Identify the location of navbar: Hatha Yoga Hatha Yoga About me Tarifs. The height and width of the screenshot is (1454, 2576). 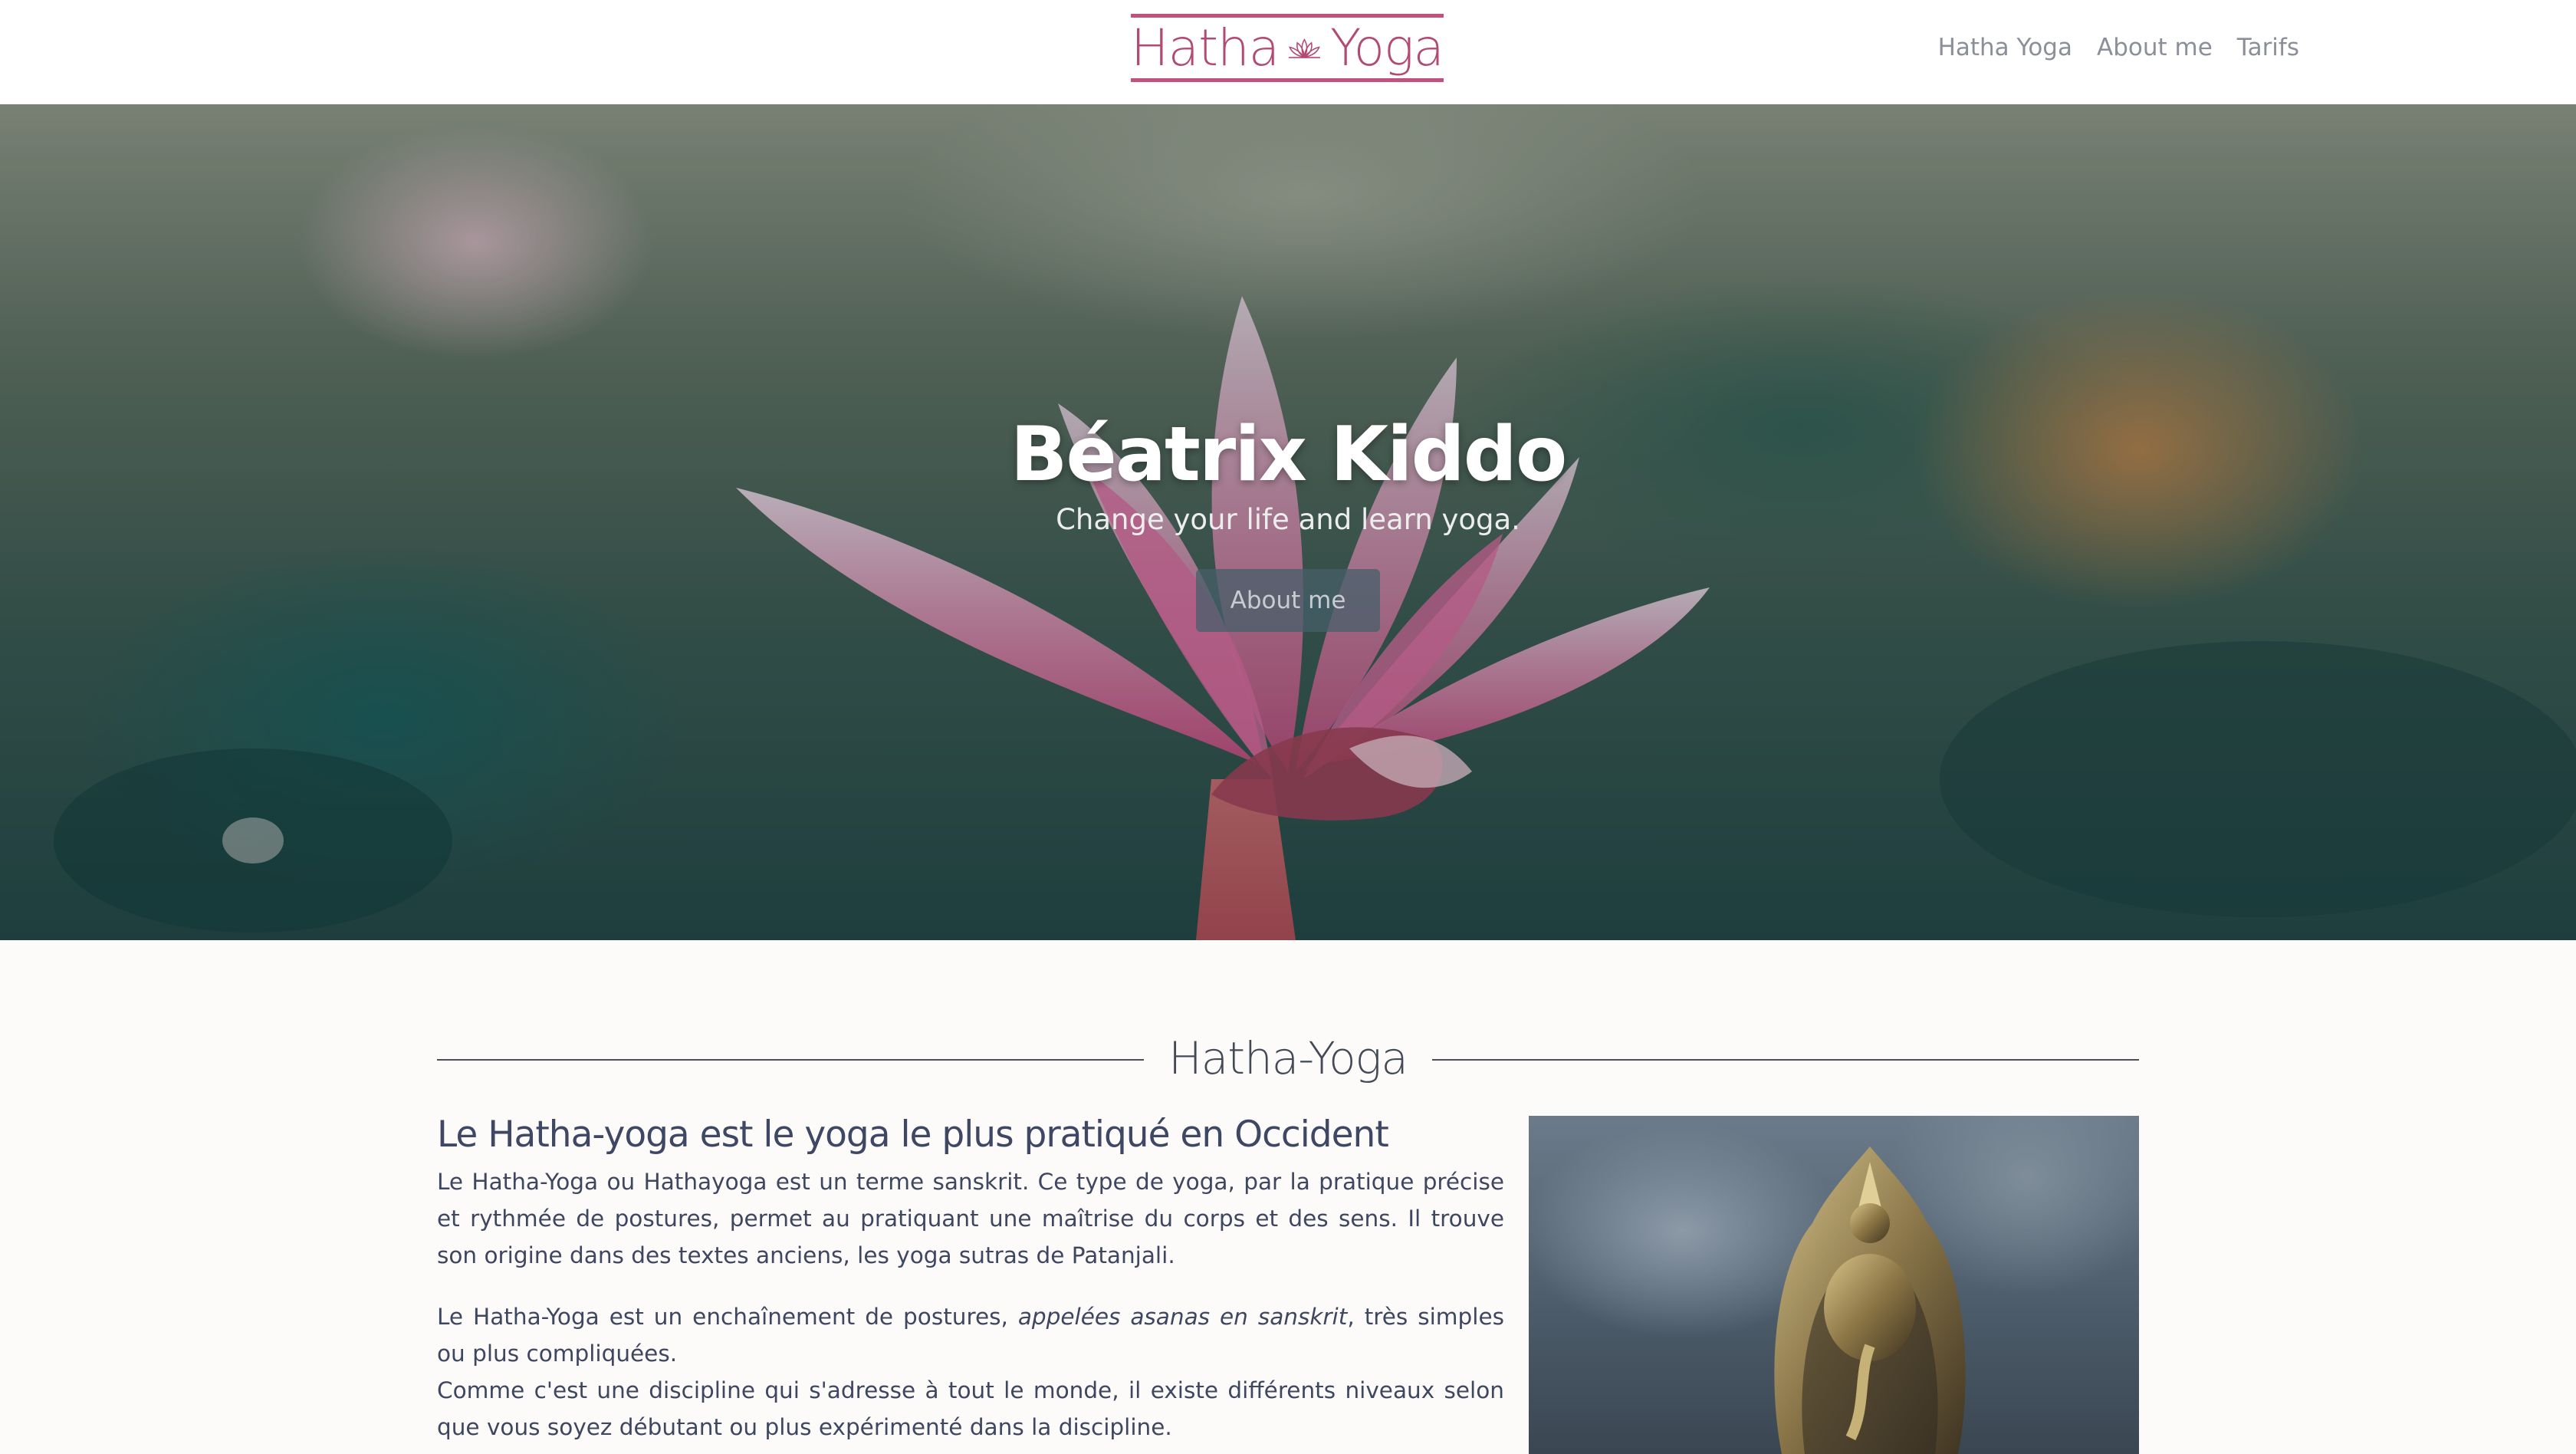
(1288, 52).